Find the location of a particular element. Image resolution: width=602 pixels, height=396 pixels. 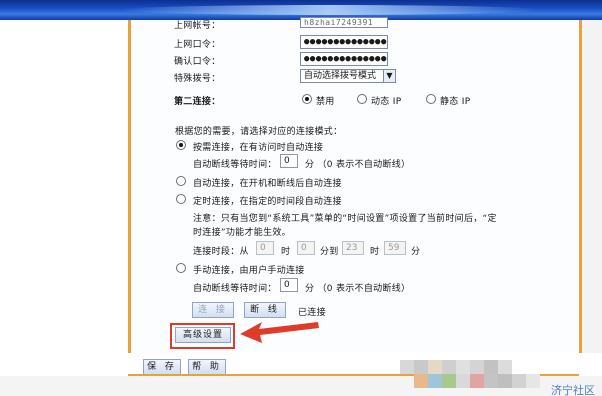

save-button: 保 存 is located at coordinates (162, 367).